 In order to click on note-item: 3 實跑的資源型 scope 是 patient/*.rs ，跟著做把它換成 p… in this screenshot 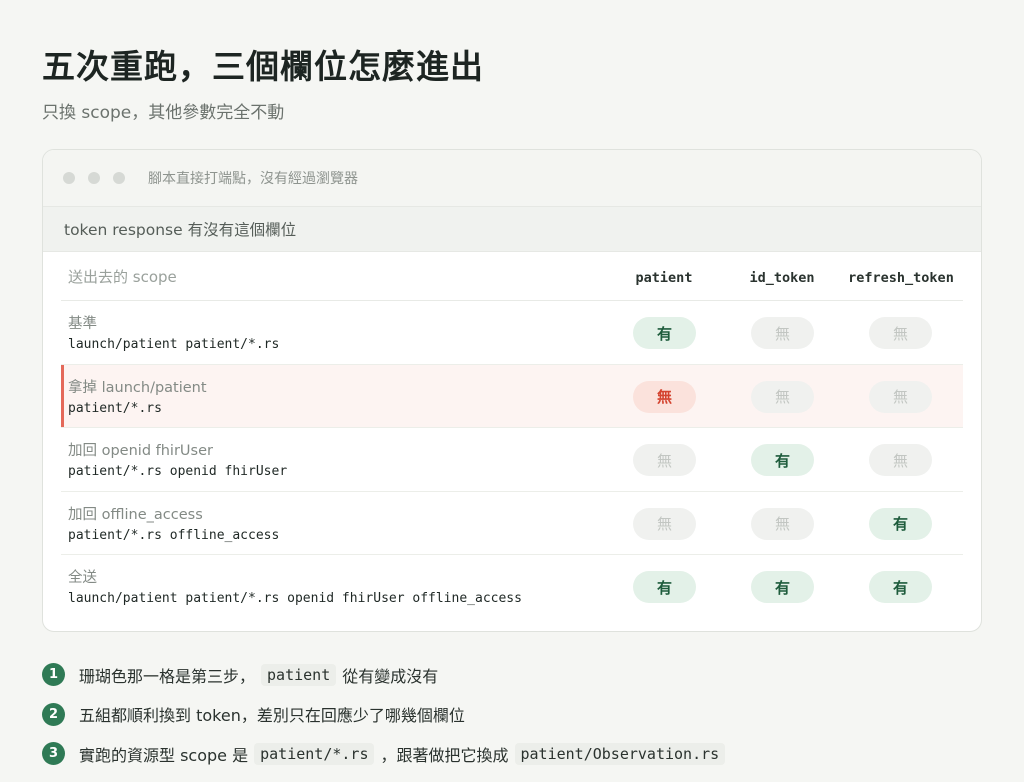, I will do `click(386, 754)`.